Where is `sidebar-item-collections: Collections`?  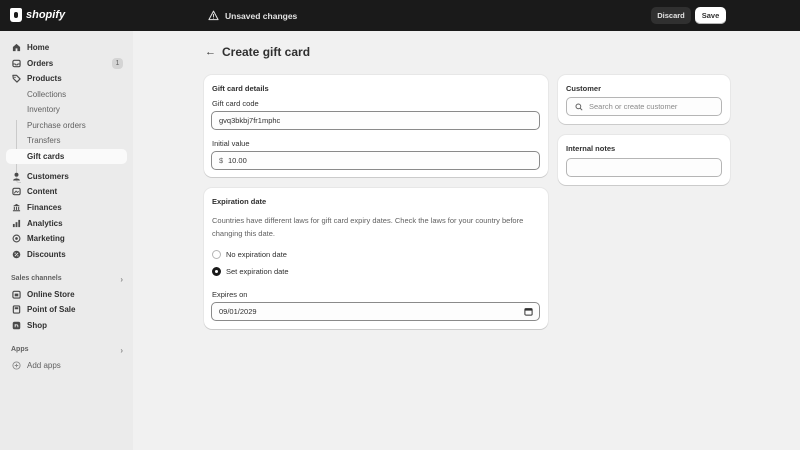
sidebar-item-collections: Collections is located at coordinates (66, 94).